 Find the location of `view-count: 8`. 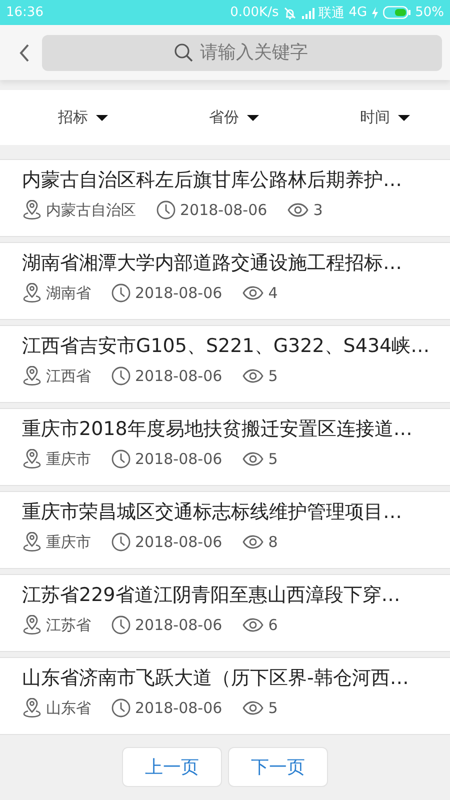

view-count: 8 is located at coordinates (273, 542).